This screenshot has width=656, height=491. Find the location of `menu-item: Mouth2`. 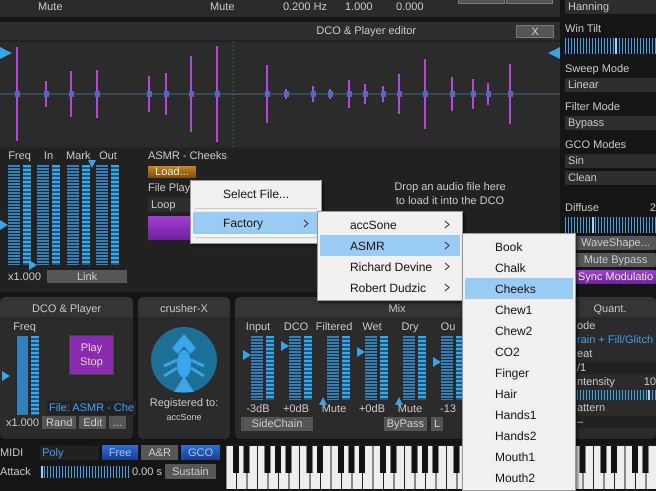

menu-item: Mouth2 is located at coordinates (519, 477).